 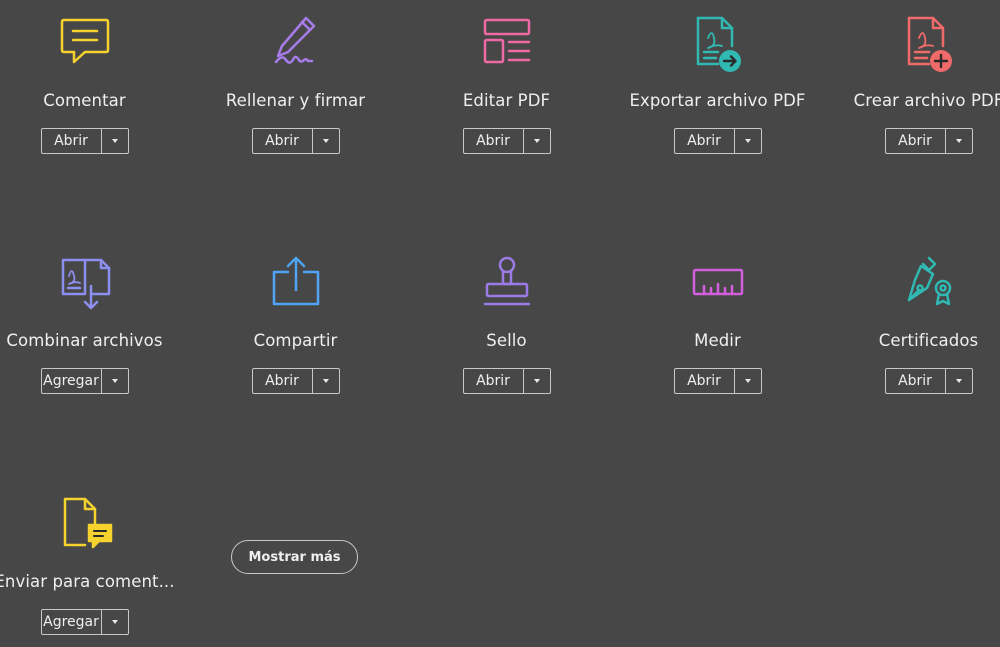 What do you see at coordinates (506, 340) in the screenshot?
I see `tool-label: Sello` at bounding box center [506, 340].